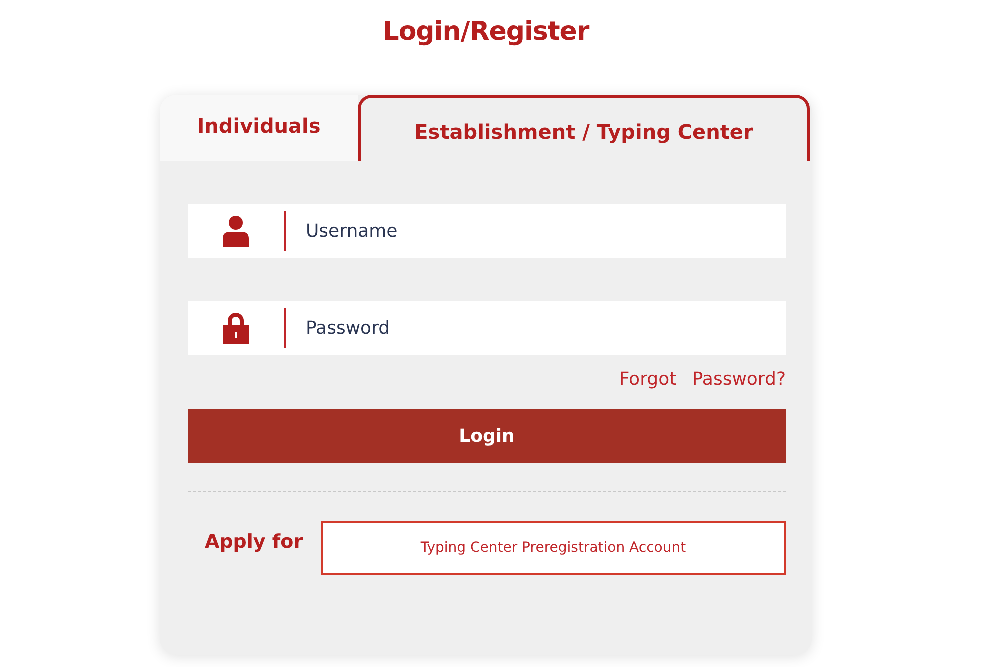 This screenshot has width=1000, height=667. I want to click on preregistration-button: Typing Center Preregistration Account, so click(553, 548).